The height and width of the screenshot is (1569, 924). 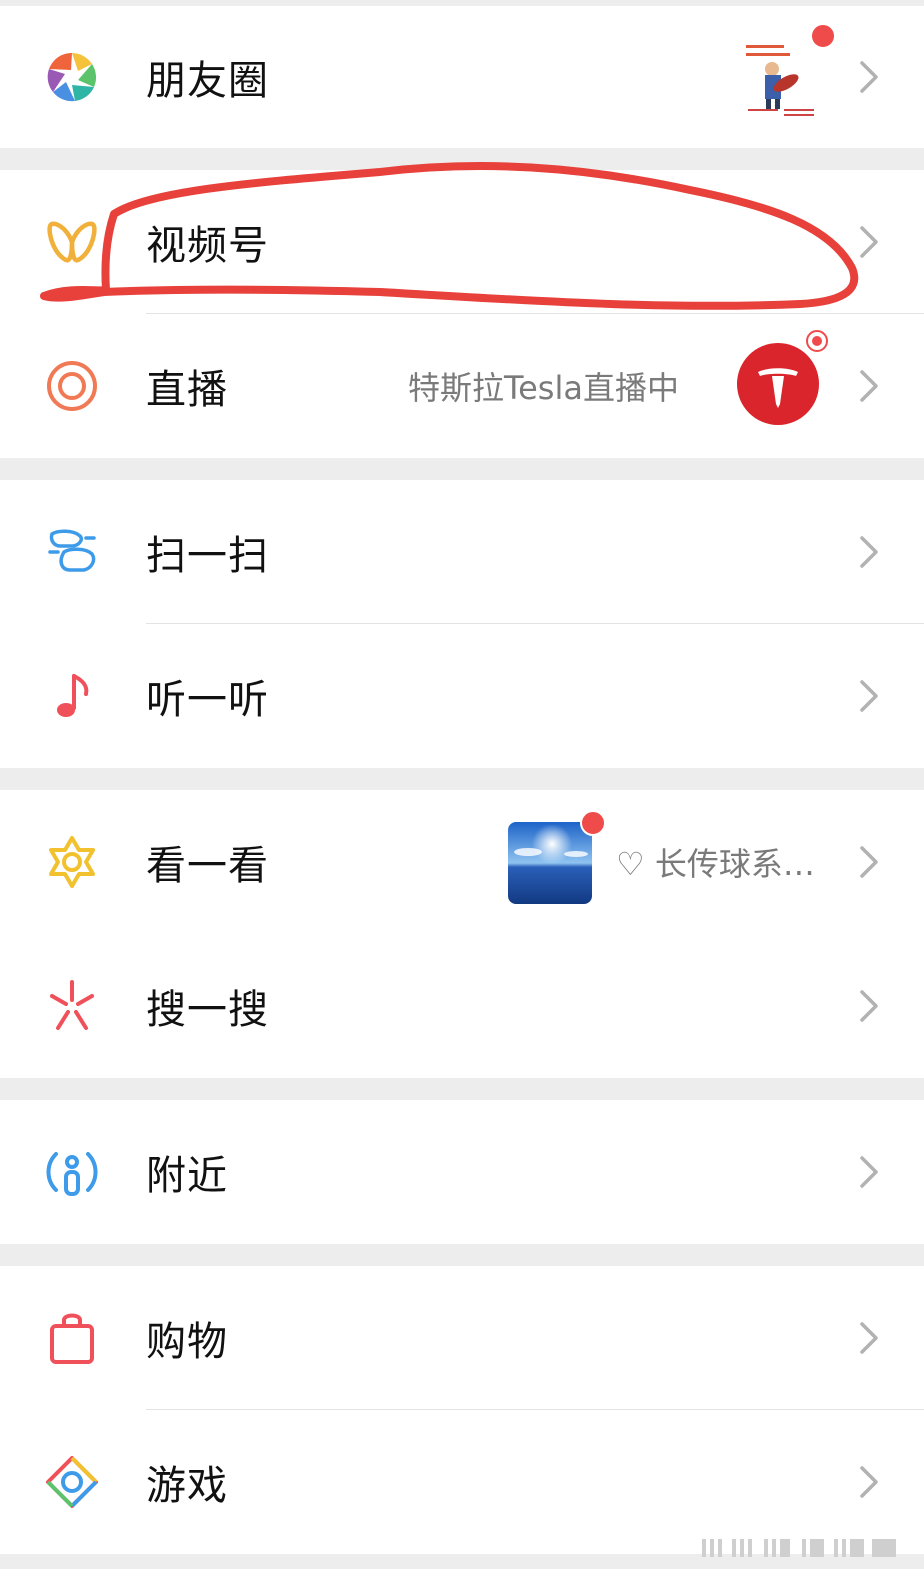 I want to click on search-label: 搜一搜, so click(x=207, y=1010).